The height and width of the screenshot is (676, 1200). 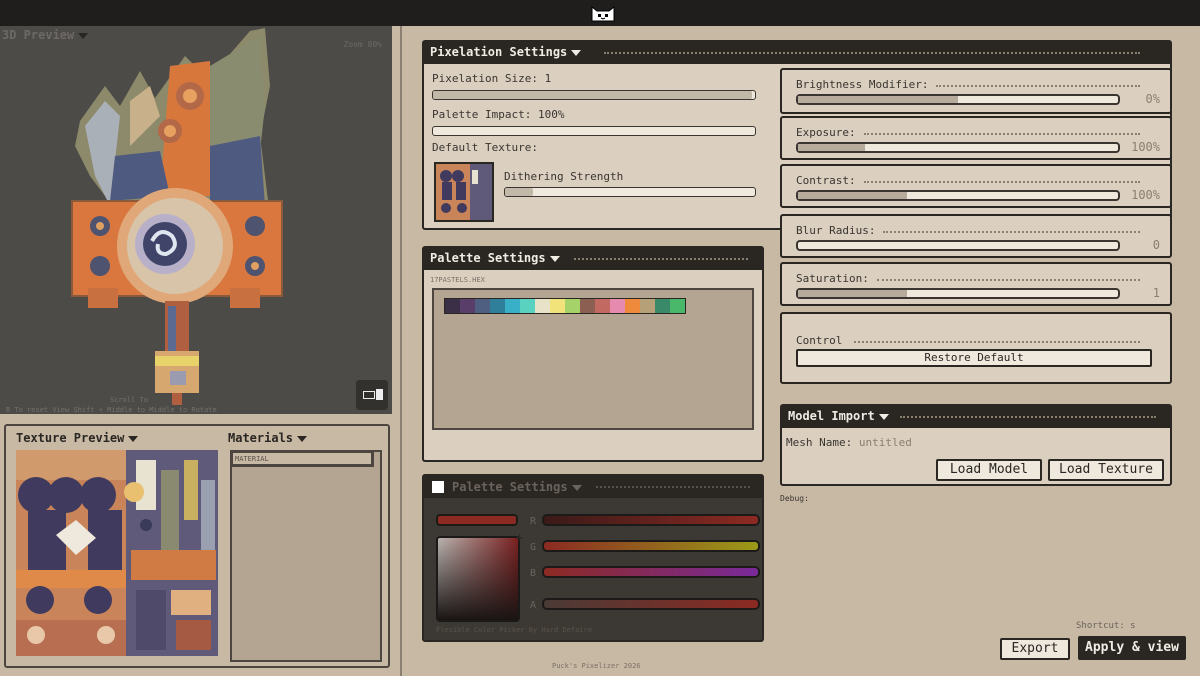 I want to click on load-texture-button: Load Texture, so click(x=1106, y=470).